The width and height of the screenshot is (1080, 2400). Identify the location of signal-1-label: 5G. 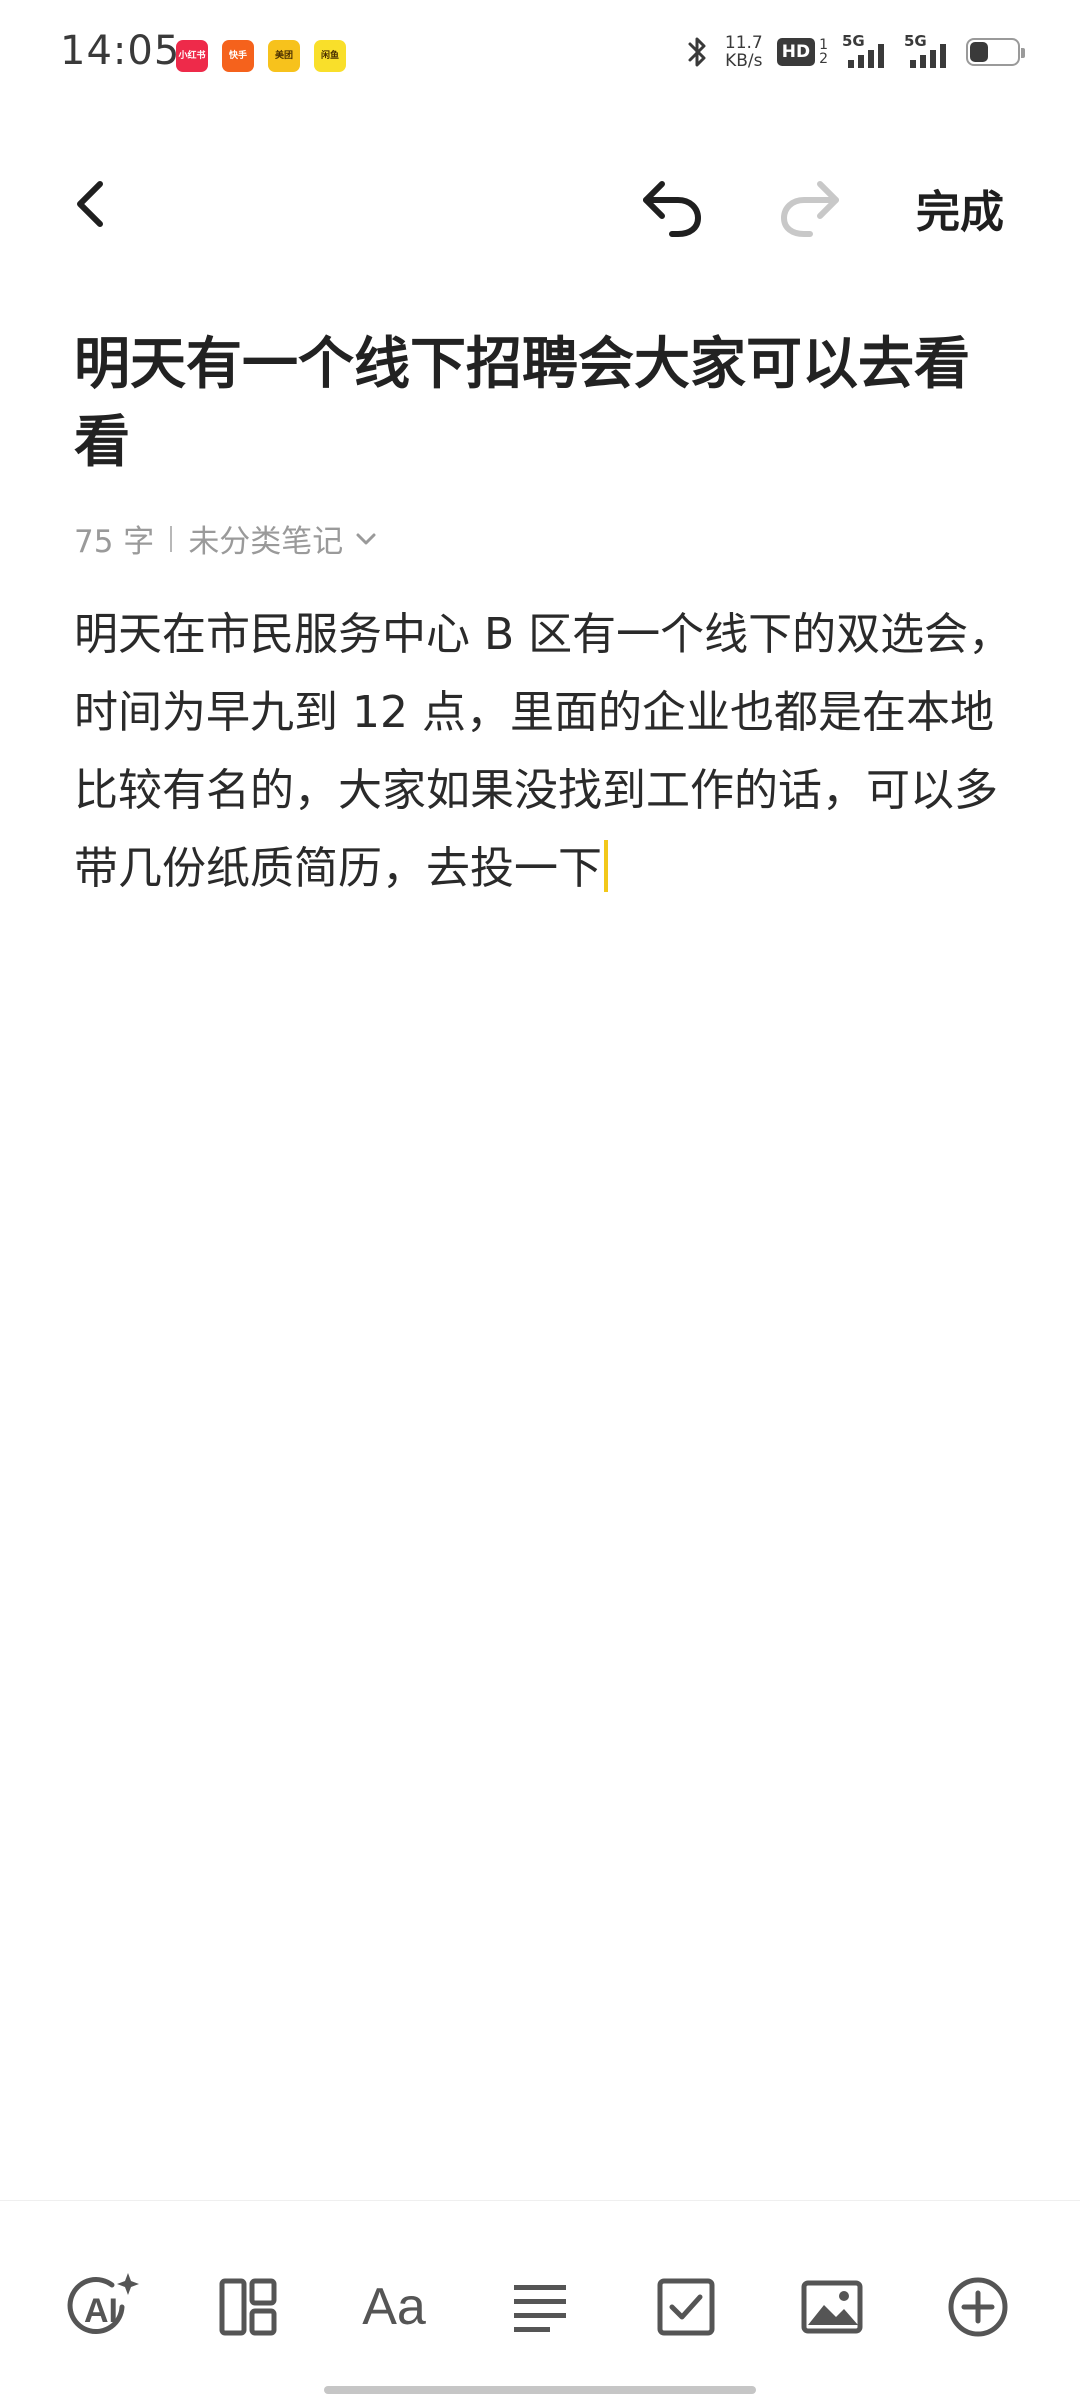
(853, 41).